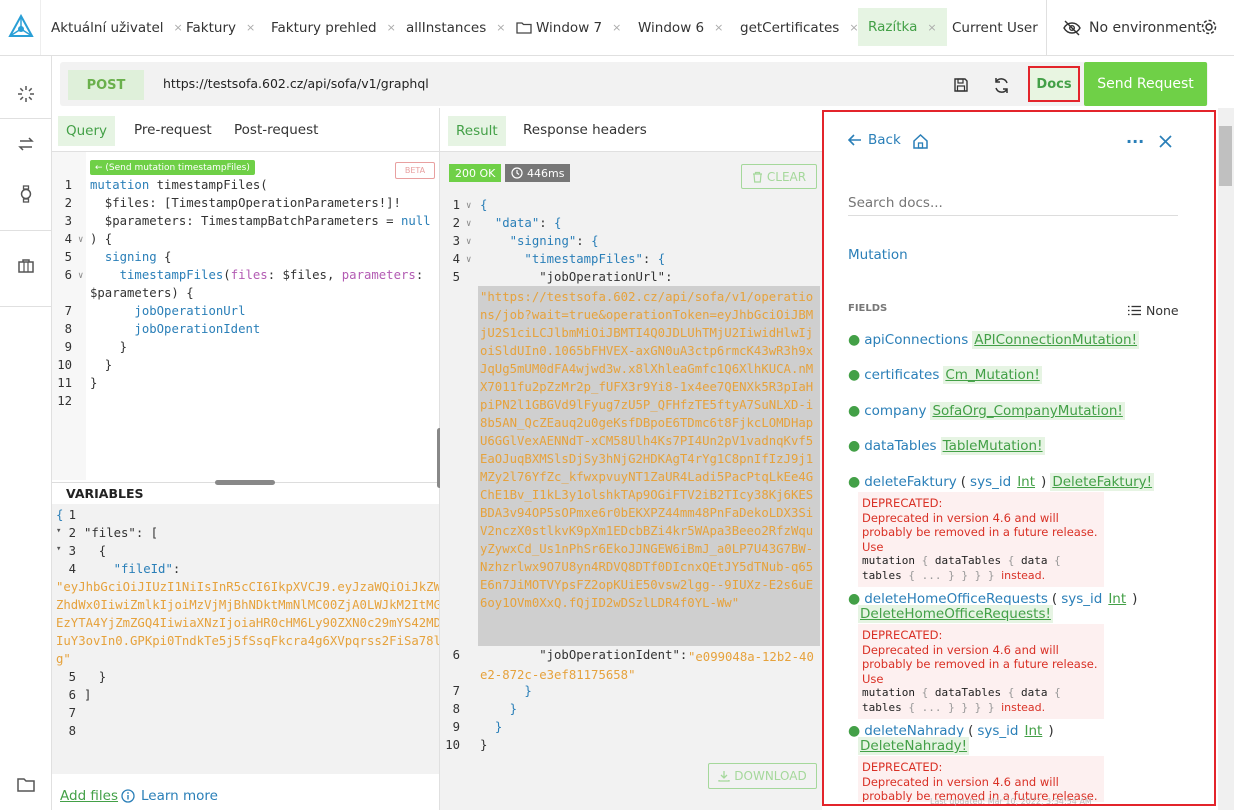 The width and height of the screenshot is (1234, 810). Describe the element at coordinates (902, 27) in the screenshot. I see `tab-razitka: Razítka ×` at that location.